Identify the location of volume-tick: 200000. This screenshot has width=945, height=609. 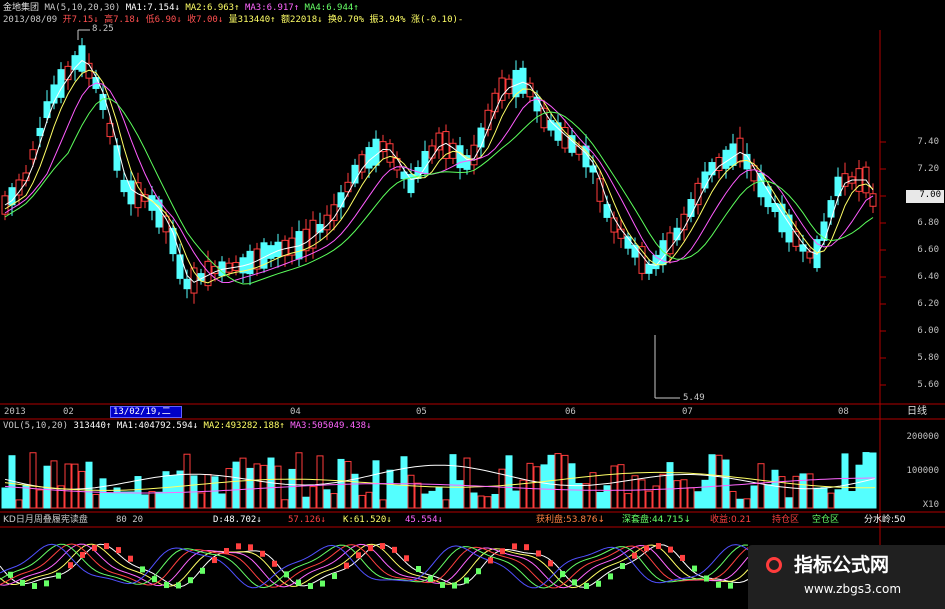
(922, 437).